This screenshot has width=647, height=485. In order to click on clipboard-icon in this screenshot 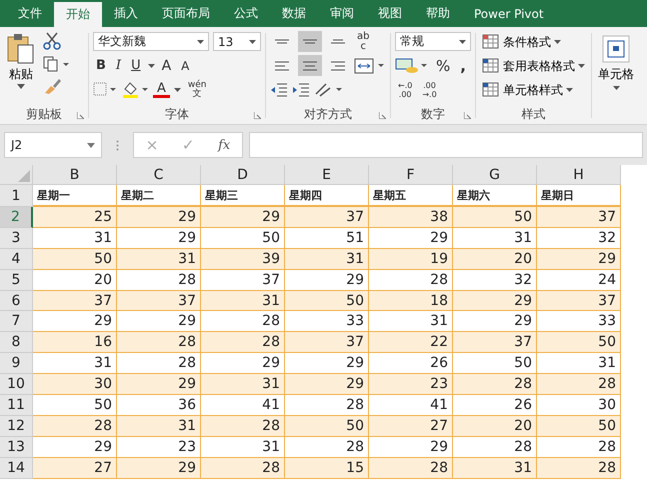, I will do `click(21, 49)`.